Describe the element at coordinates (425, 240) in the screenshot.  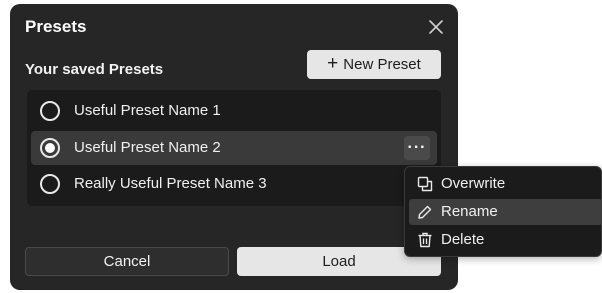
I see `trash-icon` at that location.